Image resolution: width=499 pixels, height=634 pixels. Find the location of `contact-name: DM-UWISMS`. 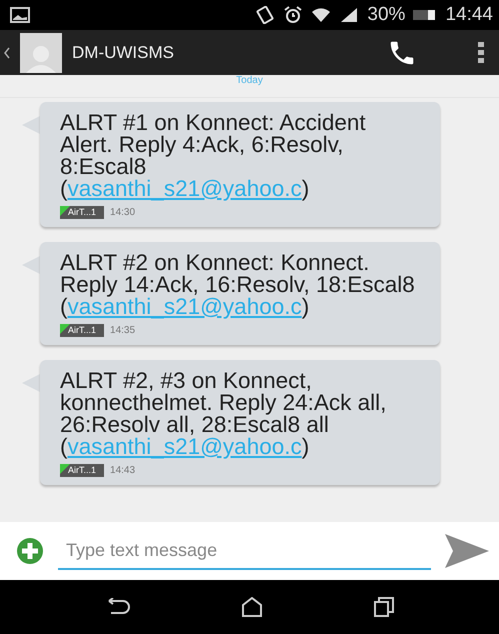

contact-name: DM-UWISMS is located at coordinates (123, 52).